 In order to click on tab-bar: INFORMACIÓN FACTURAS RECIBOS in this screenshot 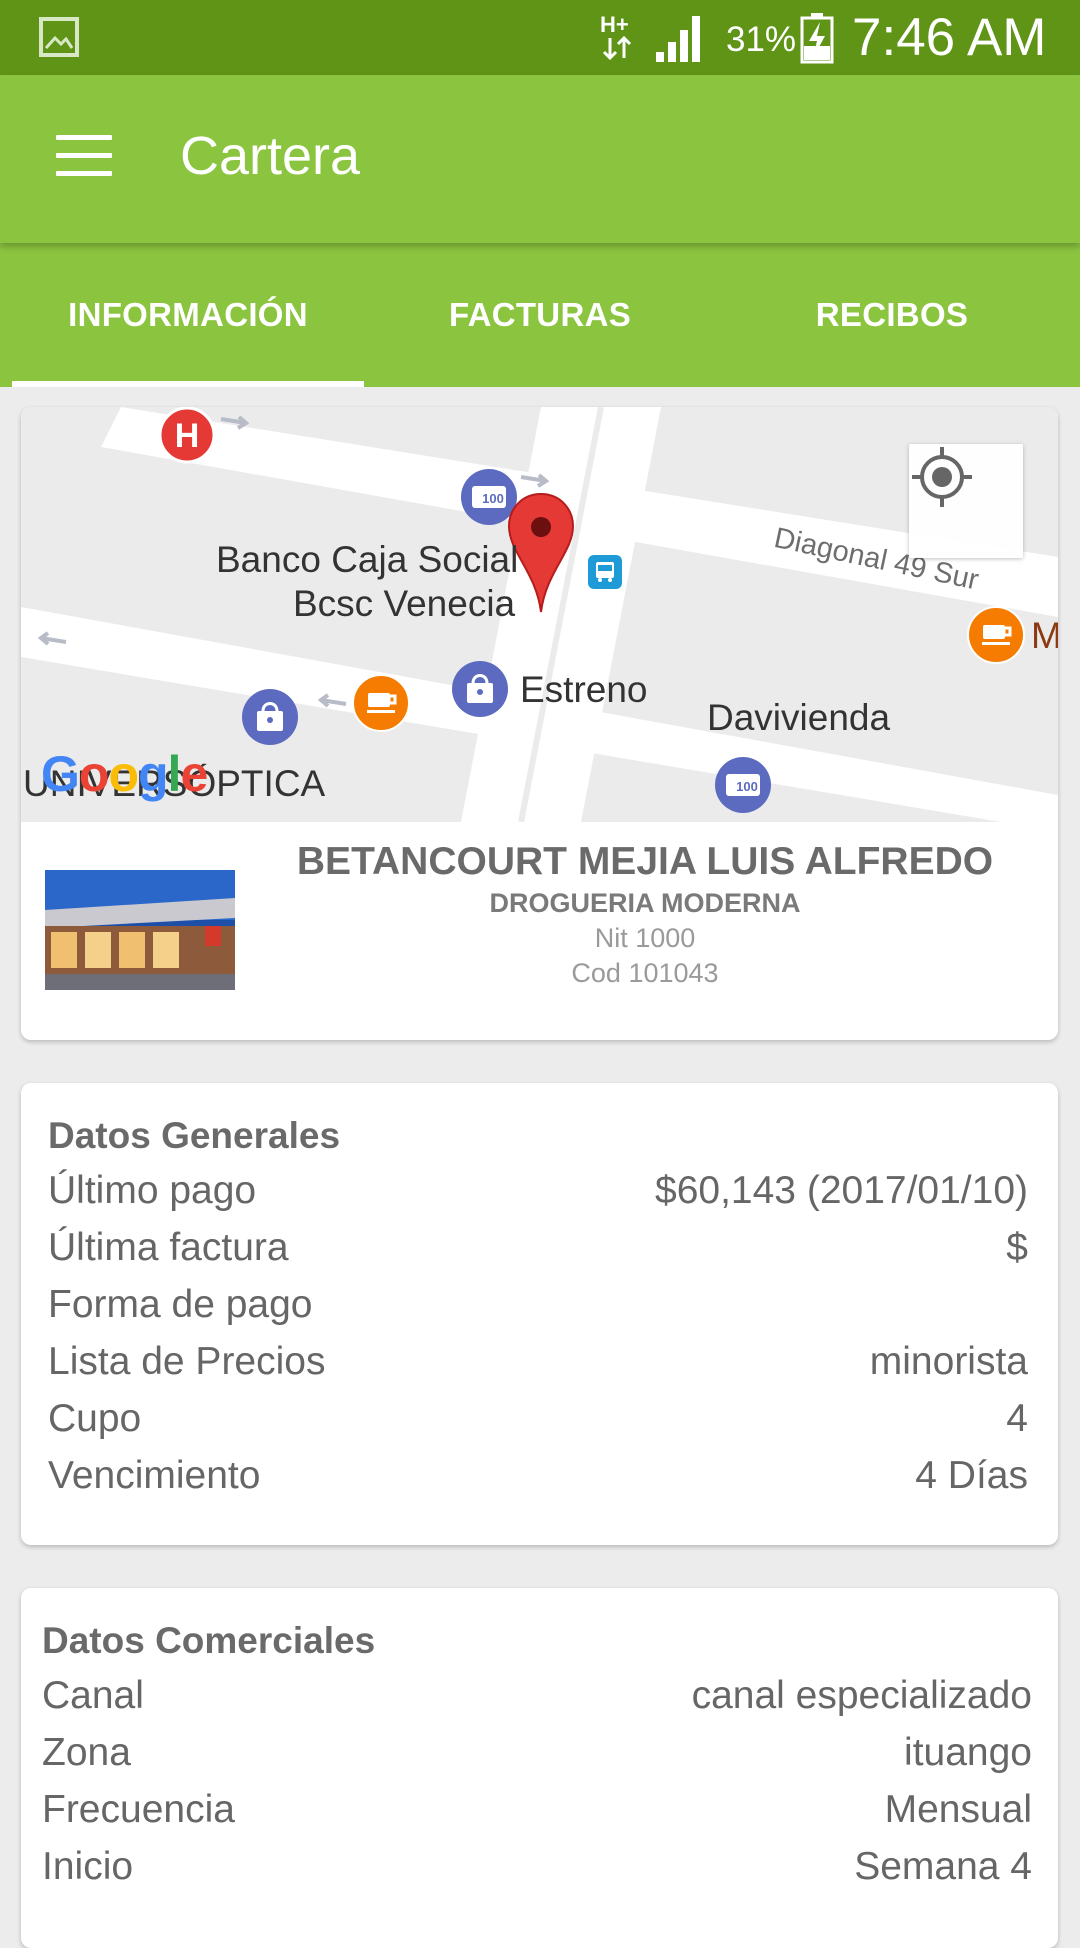, I will do `click(540, 315)`.